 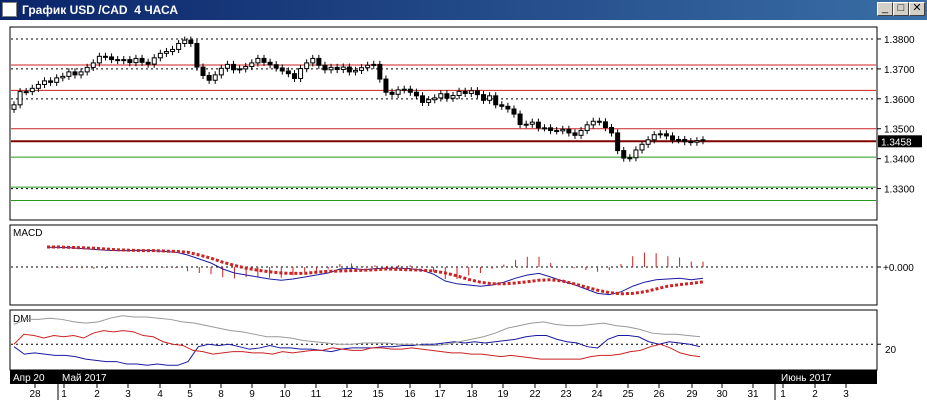 I want to click on period-label: Июнь 2017, so click(x=806, y=378).